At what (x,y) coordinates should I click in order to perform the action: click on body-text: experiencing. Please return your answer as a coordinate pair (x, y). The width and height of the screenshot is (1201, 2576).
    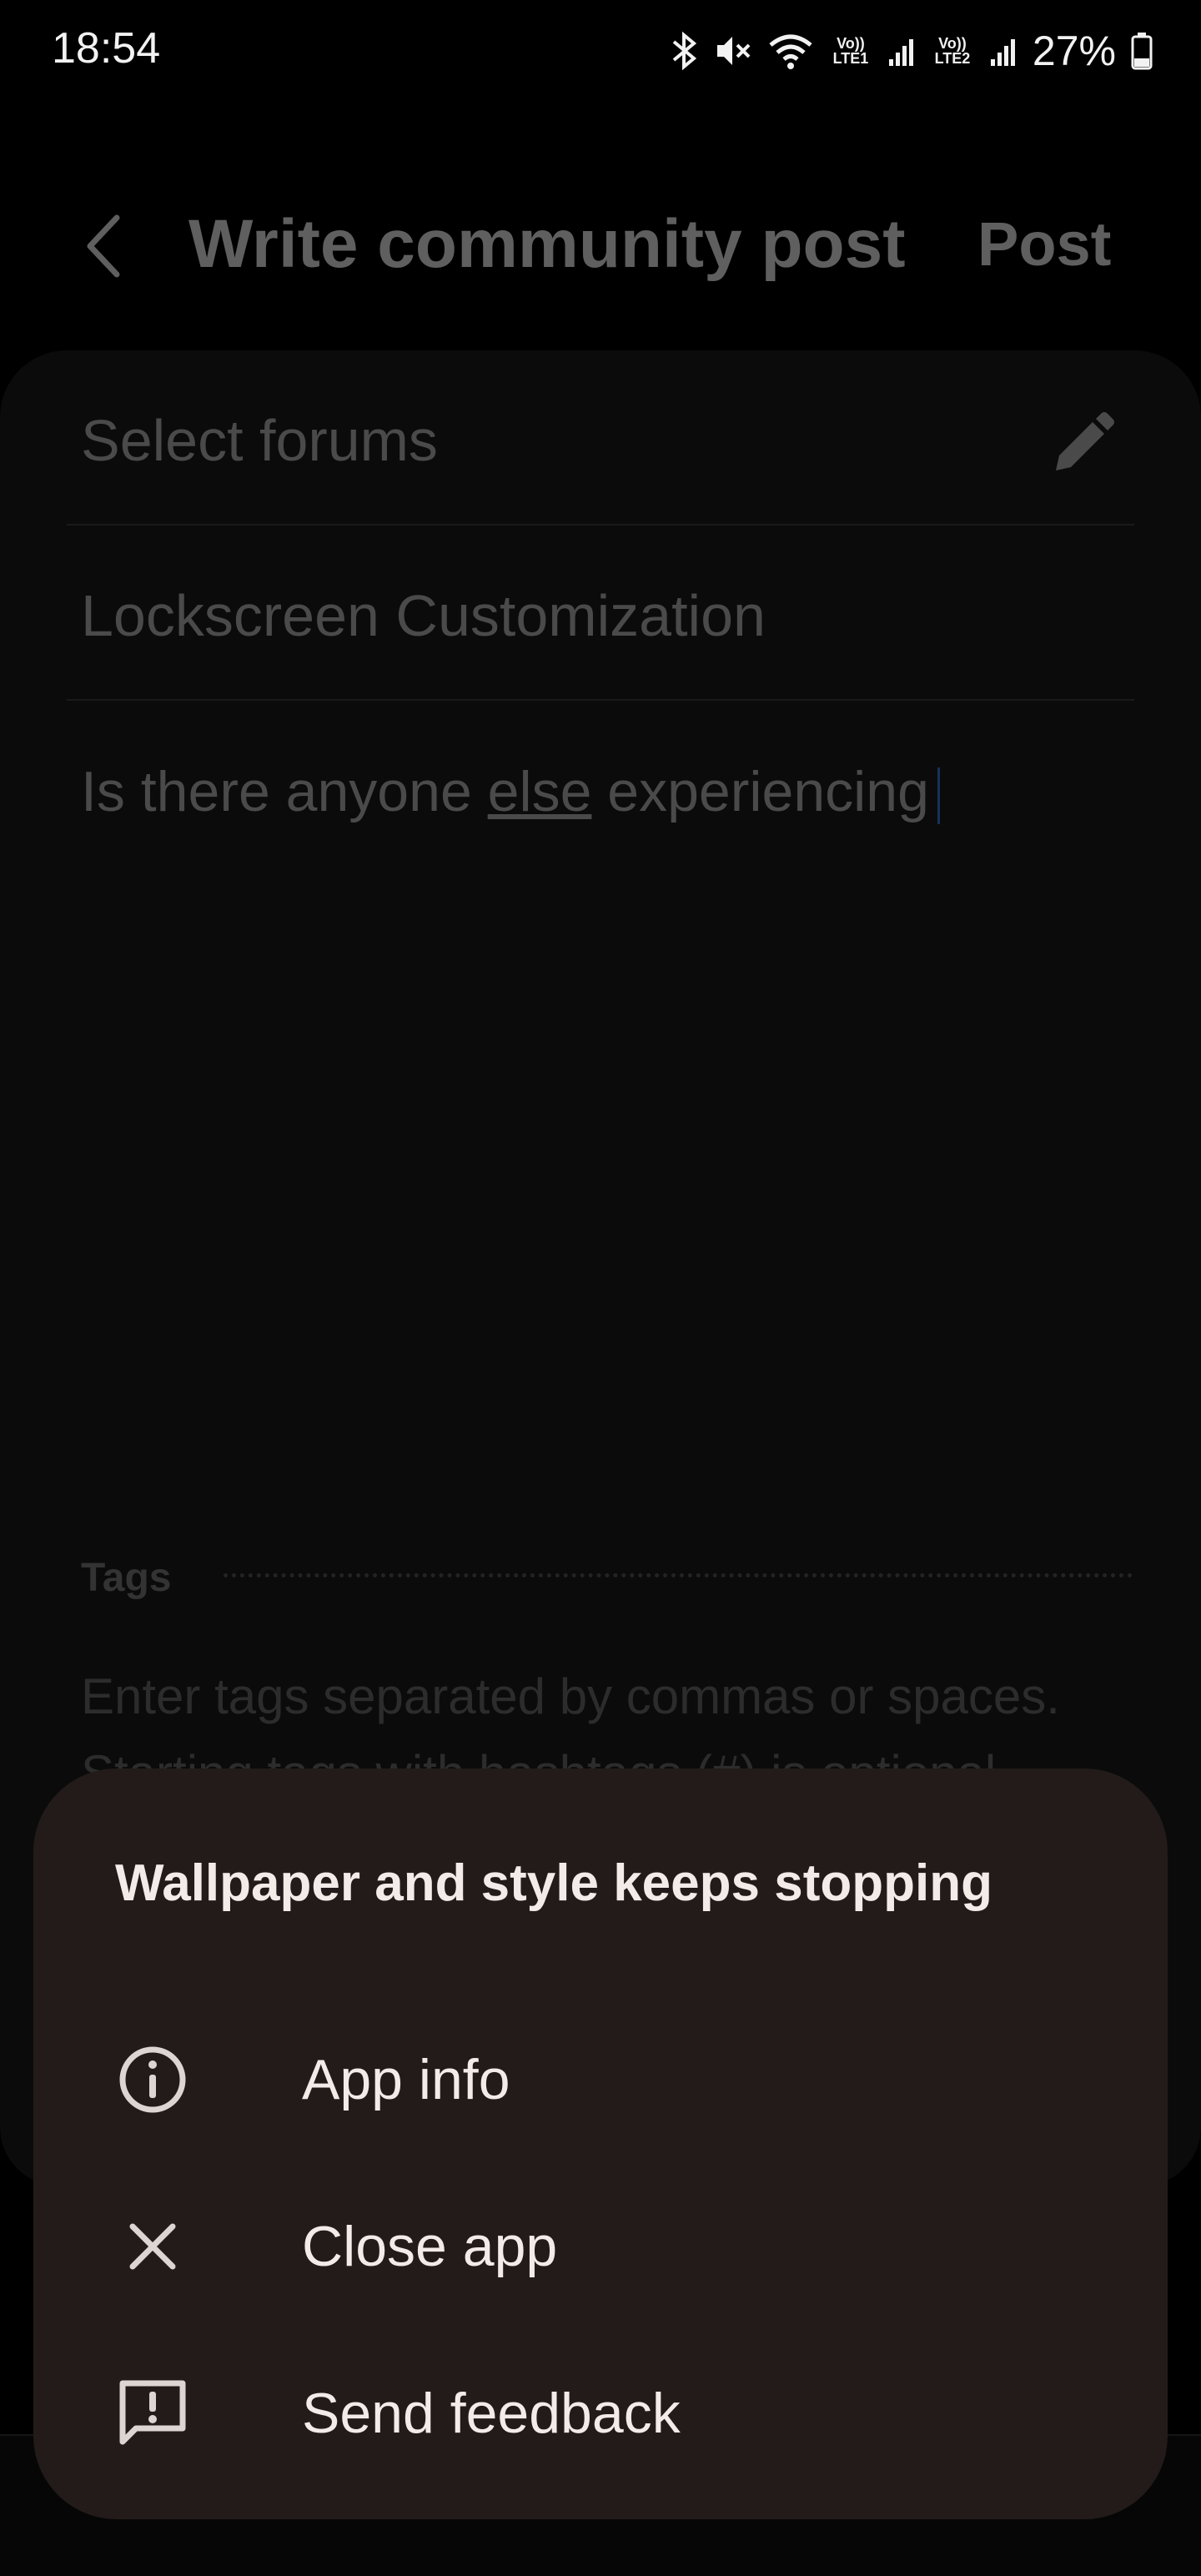
    Looking at the image, I should click on (760, 791).